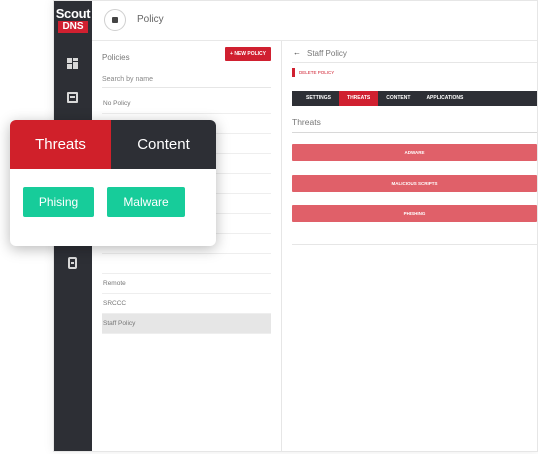  Describe the element at coordinates (73, 13) in the screenshot. I see `logo-text-scout: Scout` at that location.